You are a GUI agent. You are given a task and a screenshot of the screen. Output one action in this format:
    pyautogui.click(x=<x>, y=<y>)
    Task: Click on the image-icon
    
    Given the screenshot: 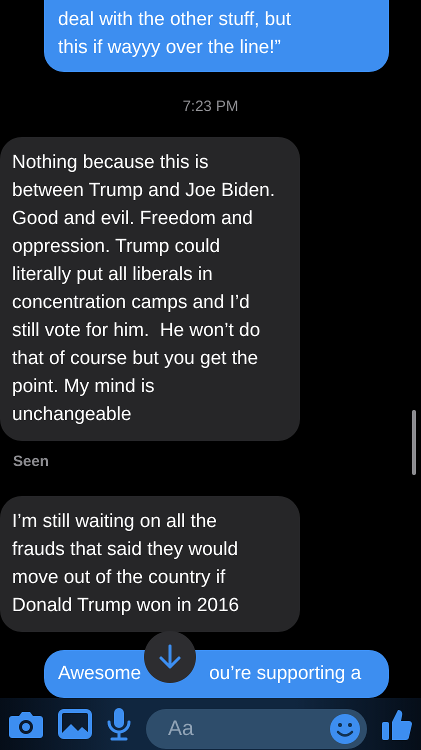 What is the action you would take?
    pyautogui.click(x=75, y=724)
    